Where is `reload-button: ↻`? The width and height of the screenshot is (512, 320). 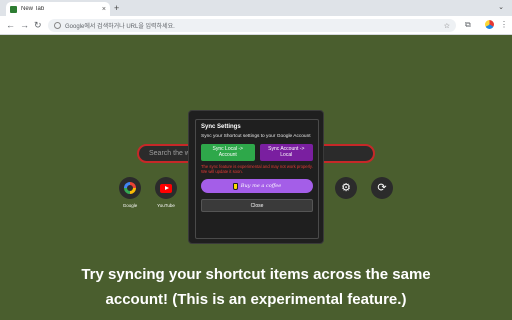 reload-button: ↻ is located at coordinates (38, 25).